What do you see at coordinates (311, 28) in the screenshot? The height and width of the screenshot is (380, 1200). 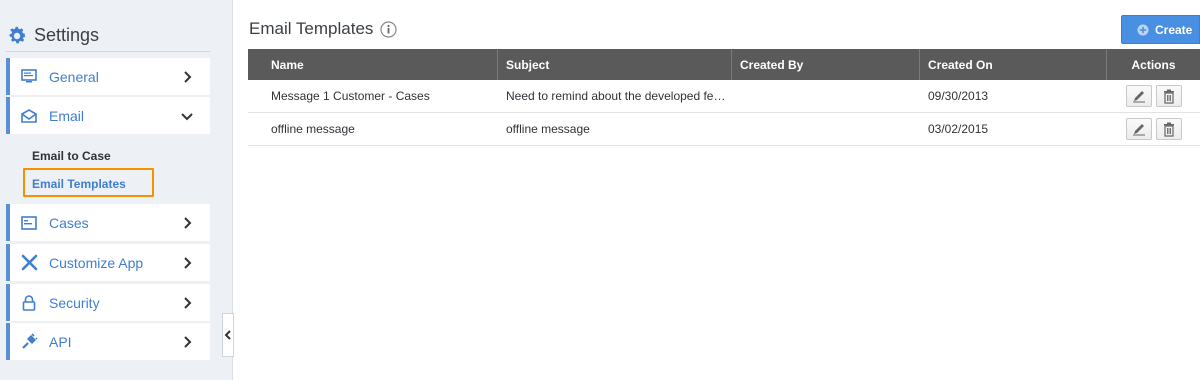 I see `page-title-text: Email Templates` at bounding box center [311, 28].